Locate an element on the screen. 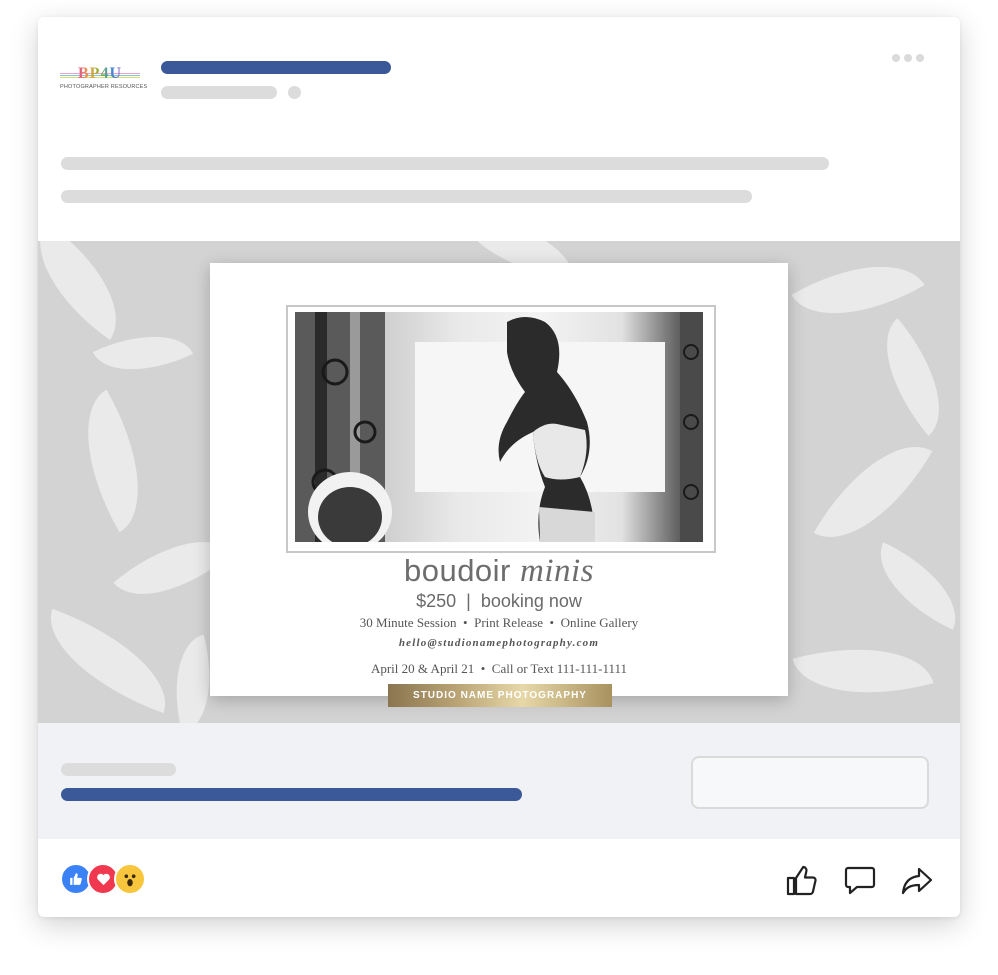 This screenshot has height=975, width=998. logo-text: BP4U is located at coordinates (100, 74).